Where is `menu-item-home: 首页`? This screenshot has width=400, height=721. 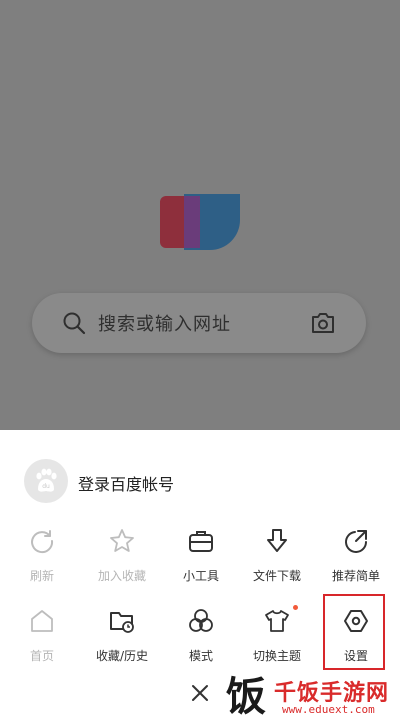
menu-item-home: 首页 is located at coordinates (42, 645).